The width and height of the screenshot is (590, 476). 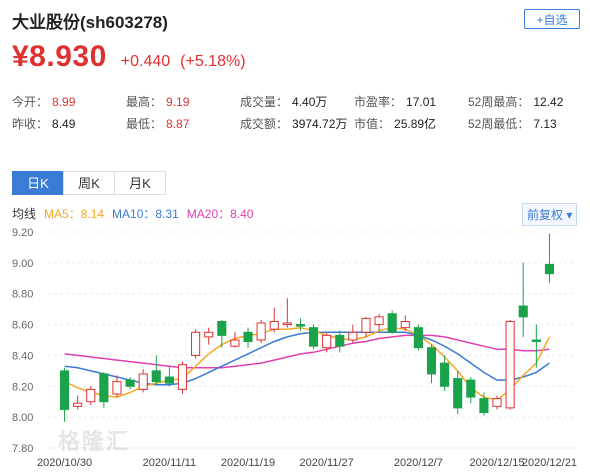 What do you see at coordinates (44, 102) in the screenshot?
I see `stat-open: 今开： 8.99` at bounding box center [44, 102].